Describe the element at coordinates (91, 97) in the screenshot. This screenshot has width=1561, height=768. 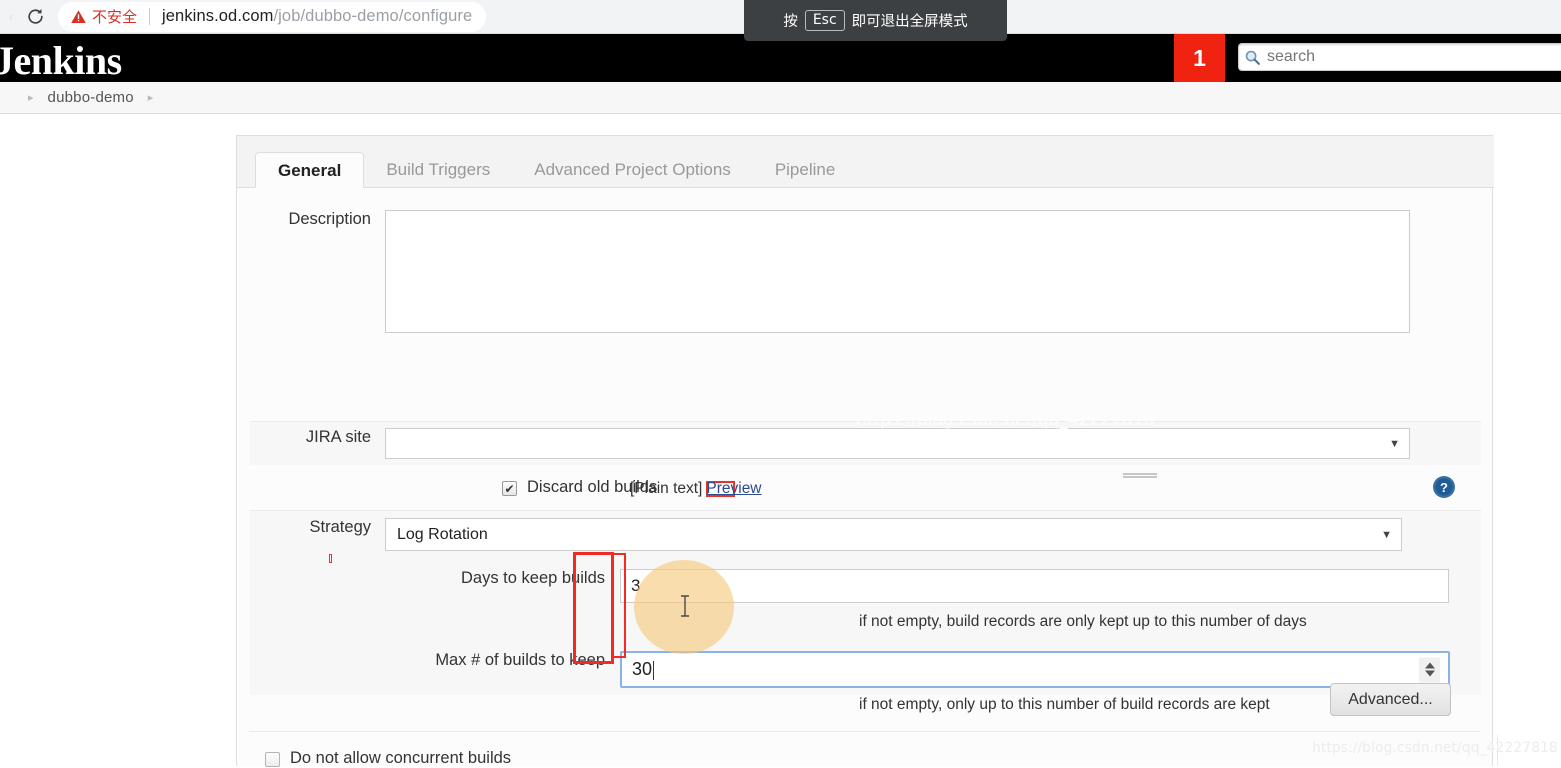
I see `breadcrumb-item-dubbo-demo: dubbo-demo` at that location.